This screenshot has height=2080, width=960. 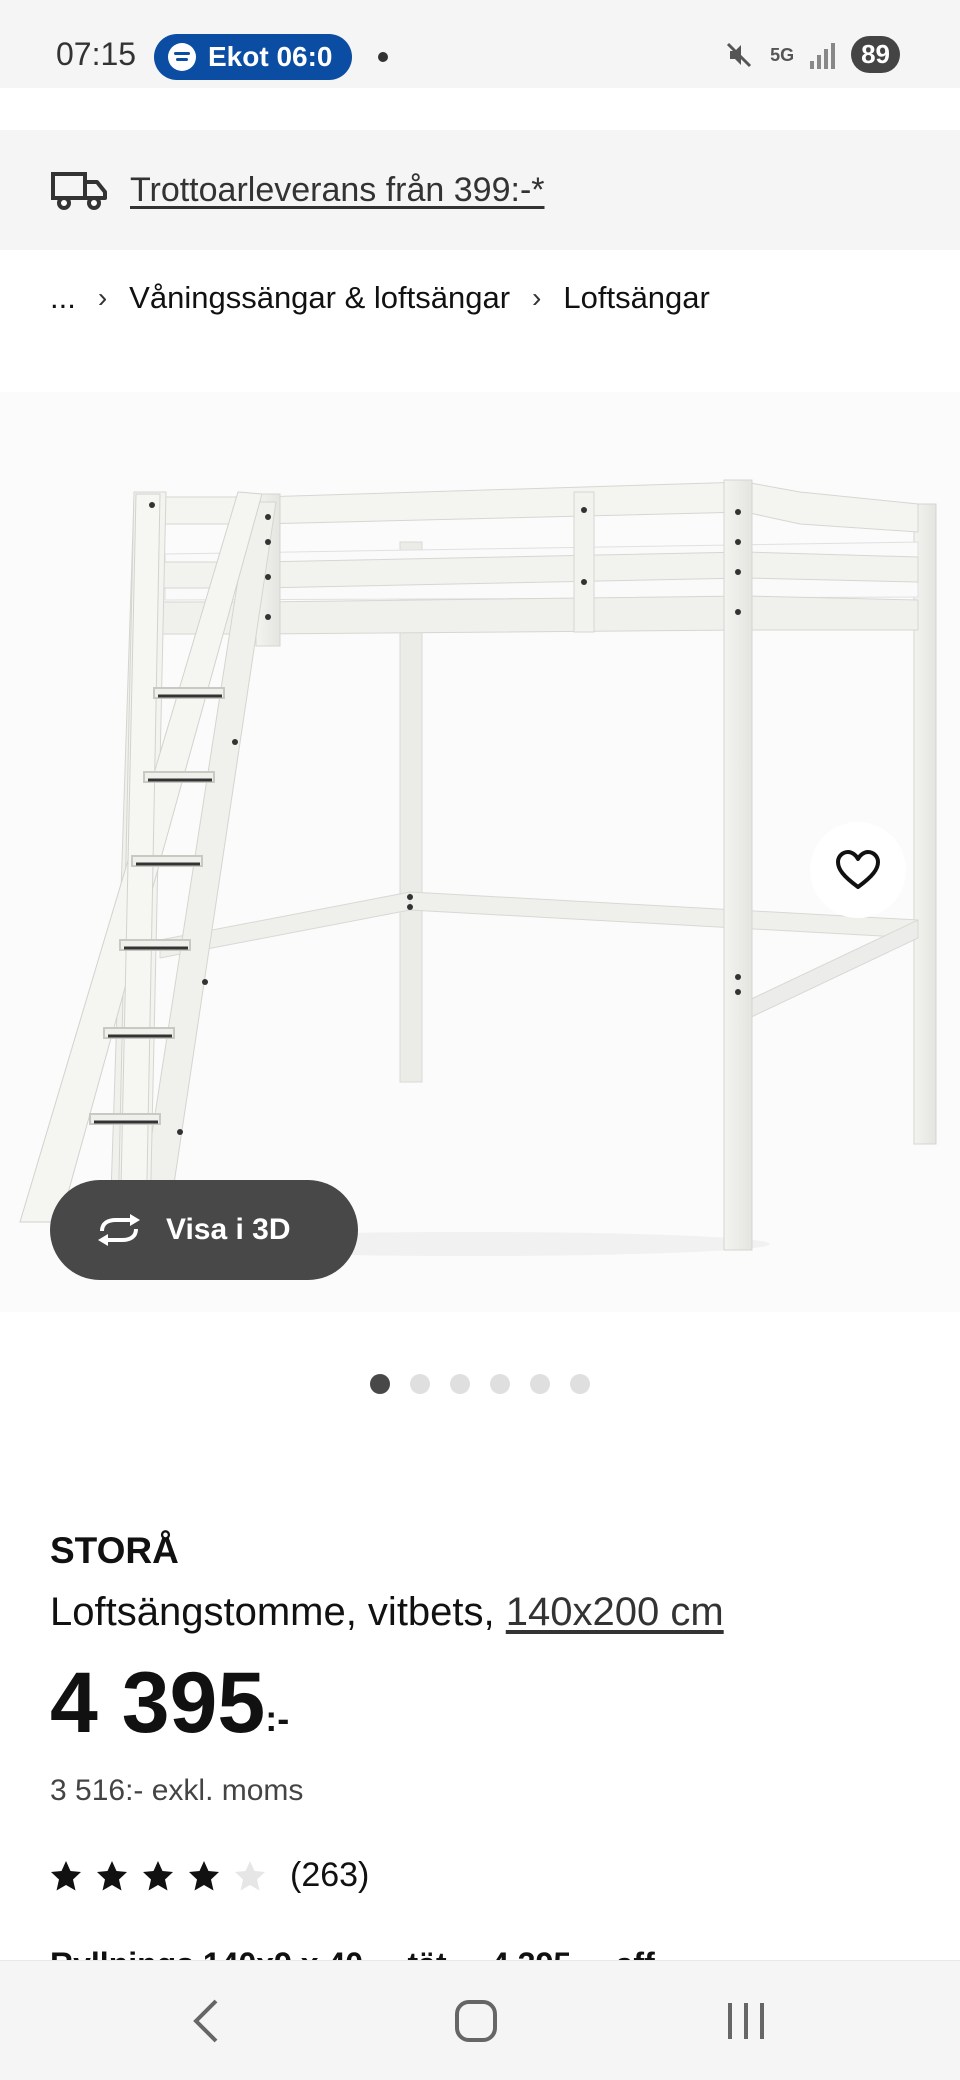 I want to click on battery-indicator: 89, so click(x=875, y=54).